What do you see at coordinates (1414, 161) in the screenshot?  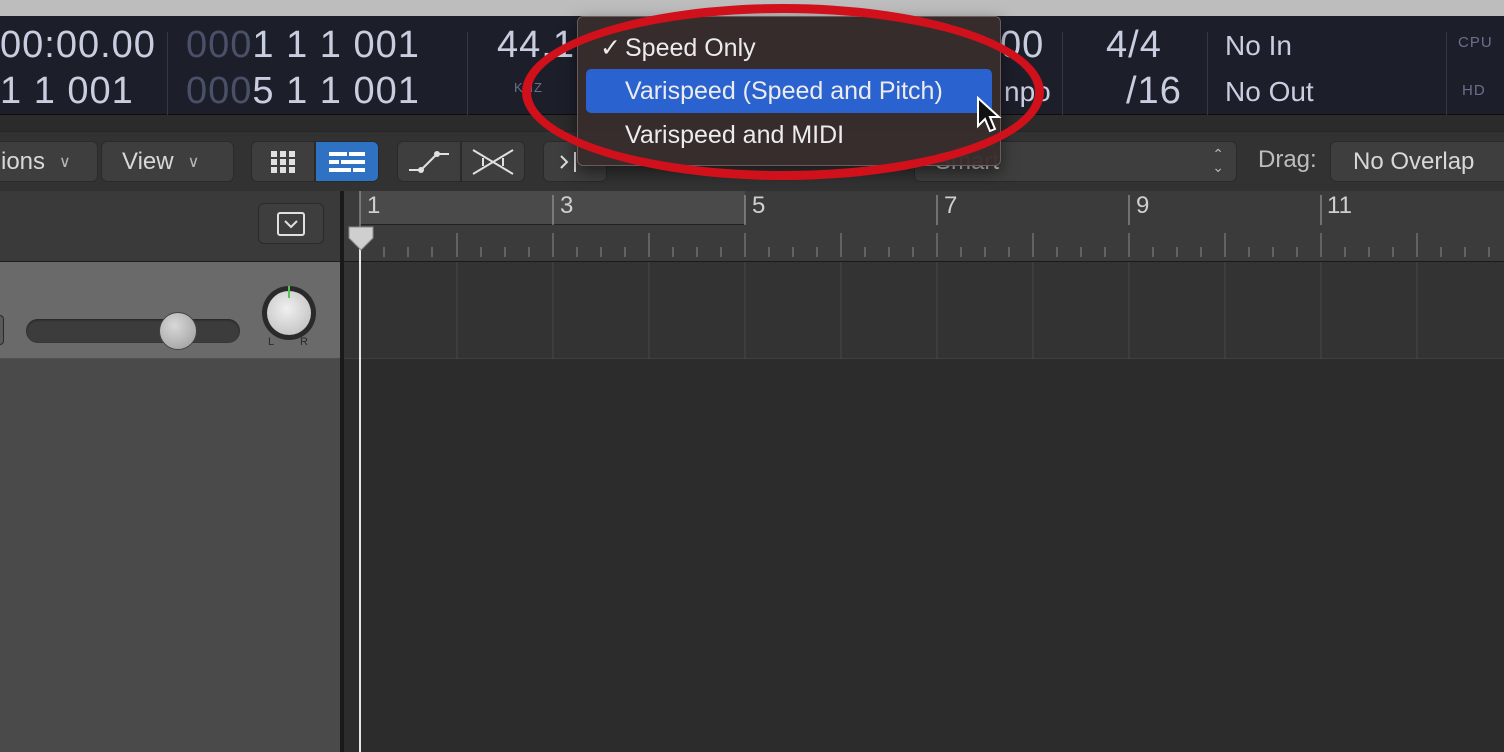 I see `drag-mode-value: No Overlap` at bounding box center [1414, 161].